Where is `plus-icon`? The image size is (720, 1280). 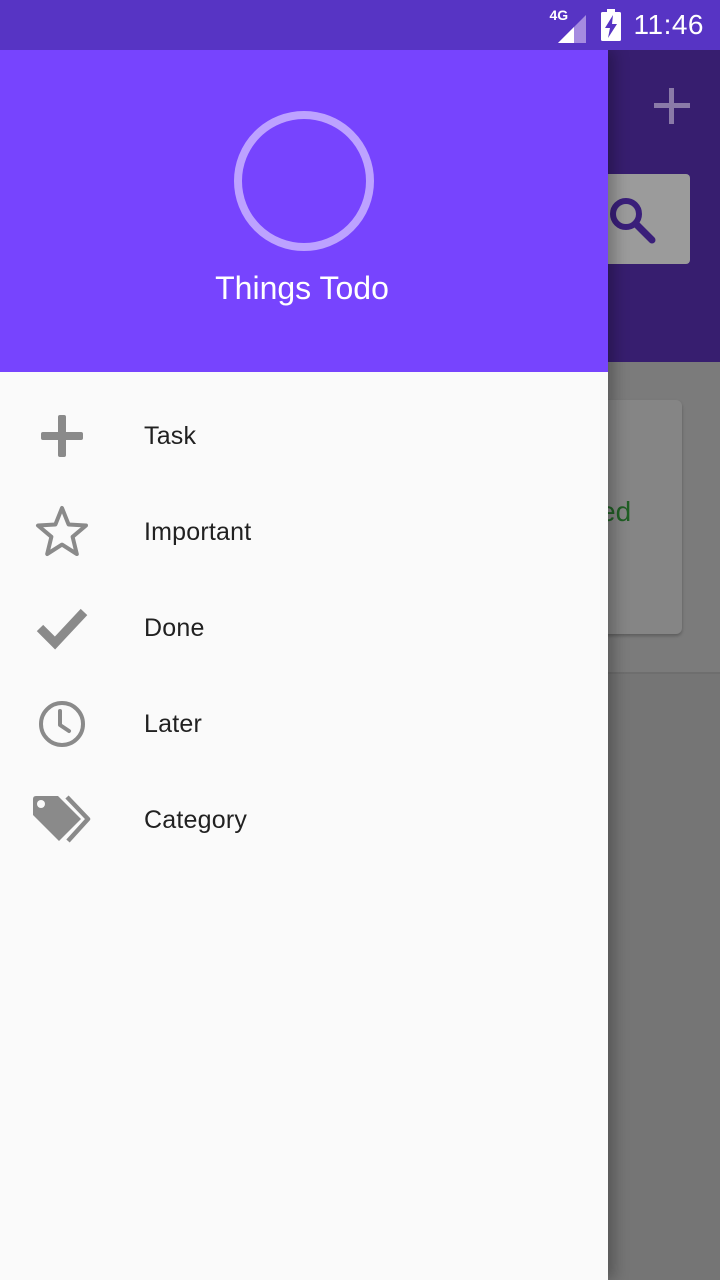
plus-icon is located at coordinates (62, 436).